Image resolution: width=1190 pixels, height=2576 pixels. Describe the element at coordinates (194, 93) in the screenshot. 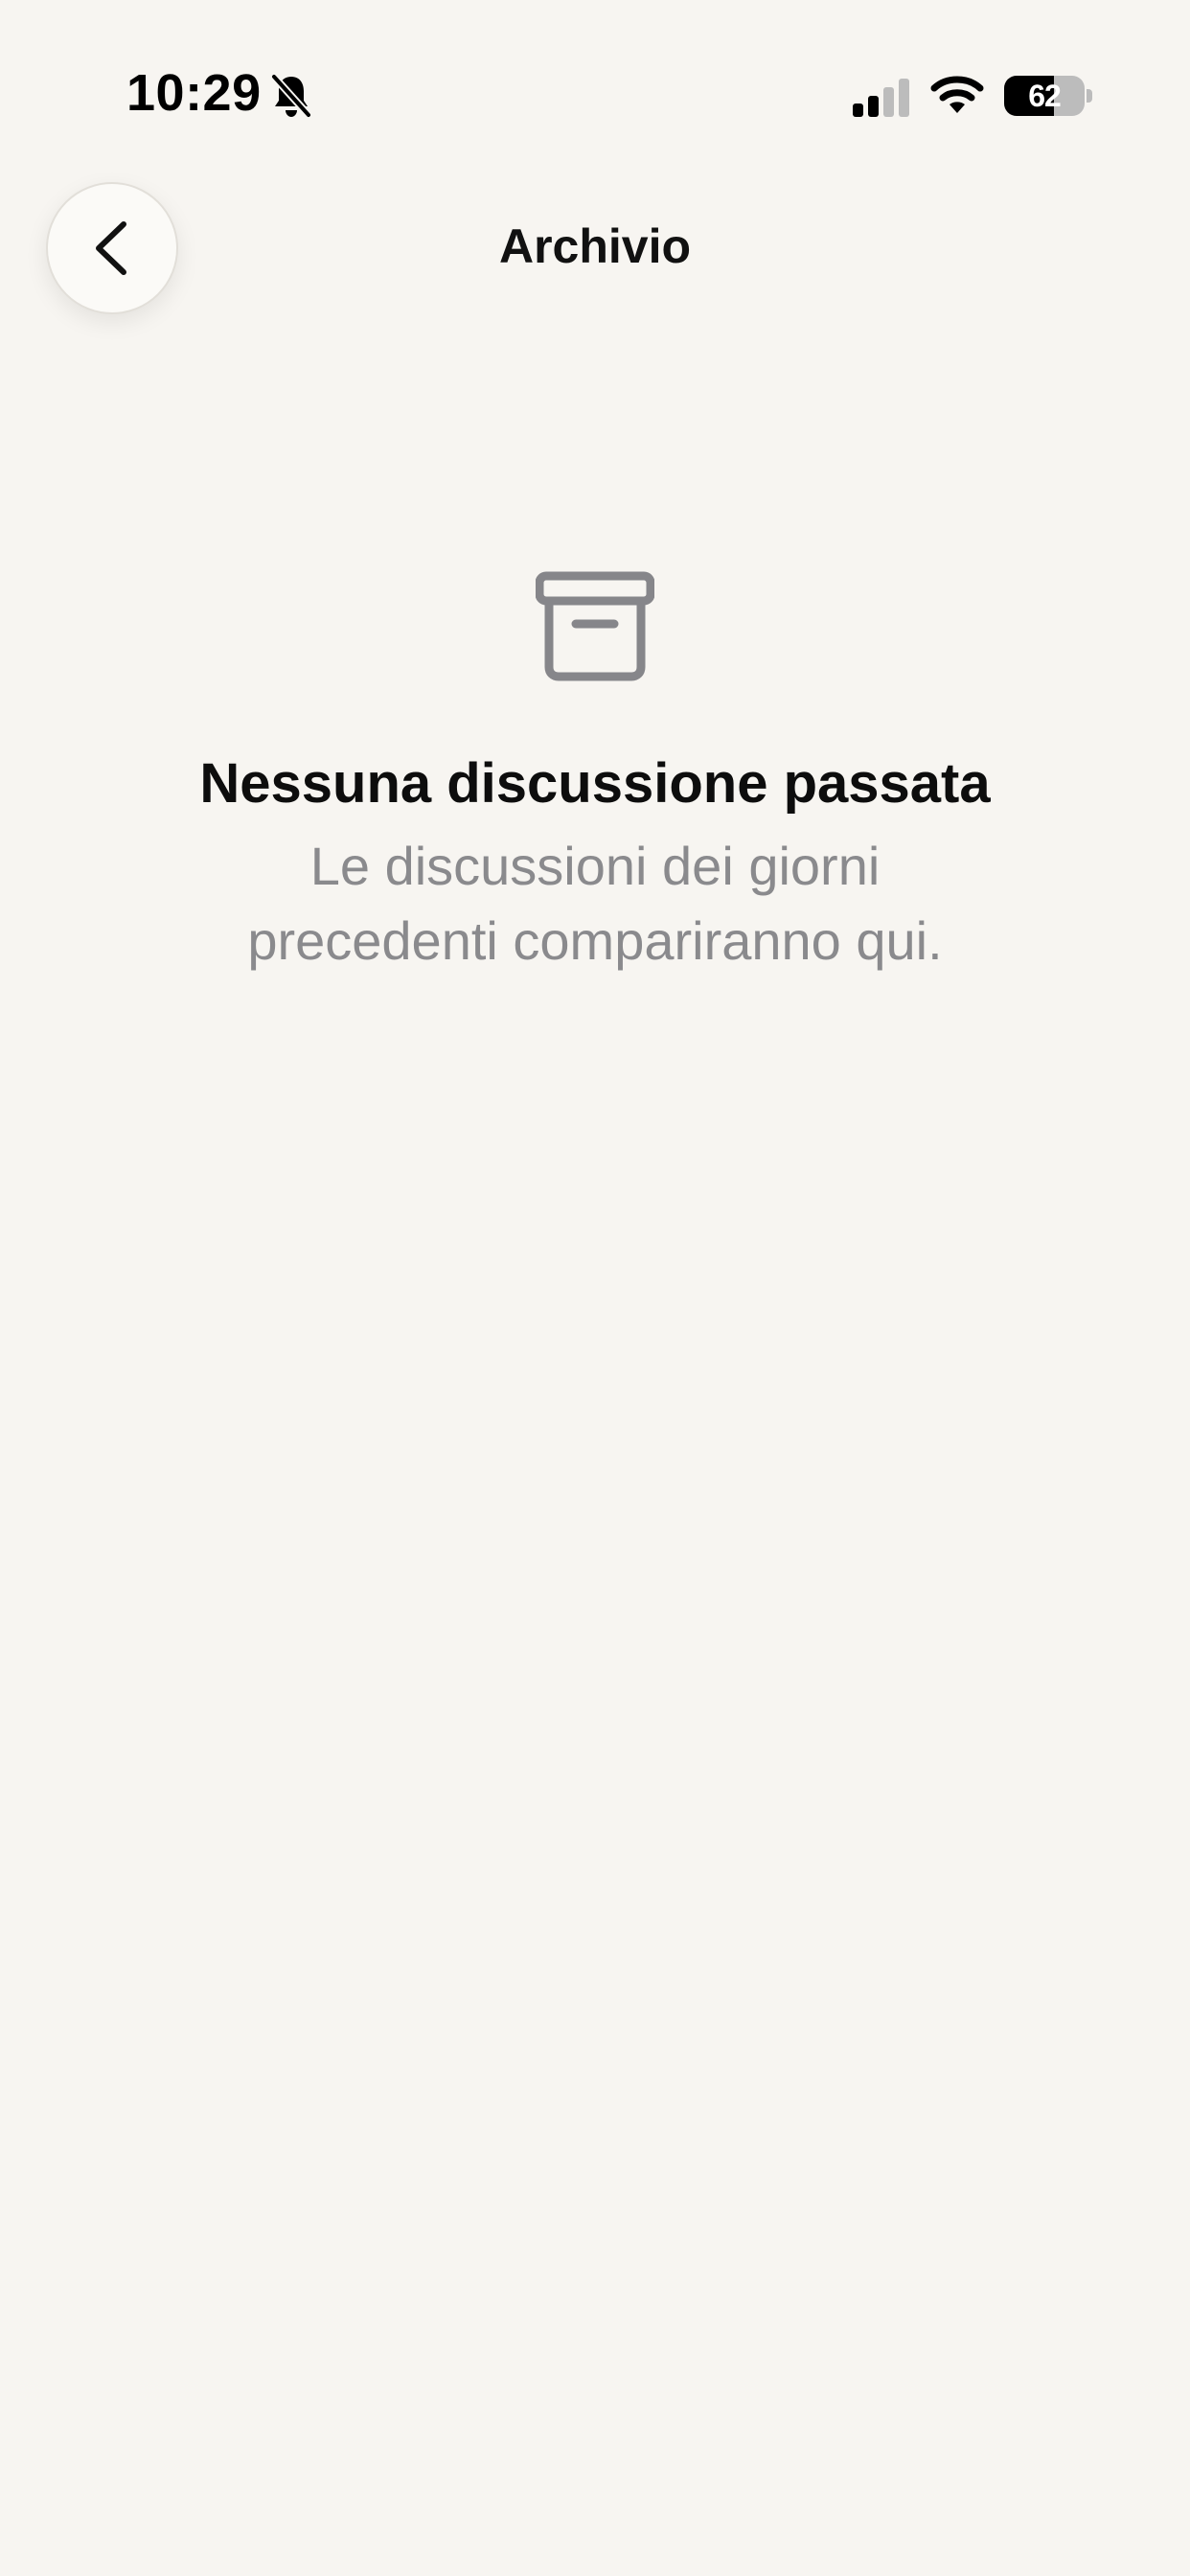

I see `status-time: 10:29` at that location.